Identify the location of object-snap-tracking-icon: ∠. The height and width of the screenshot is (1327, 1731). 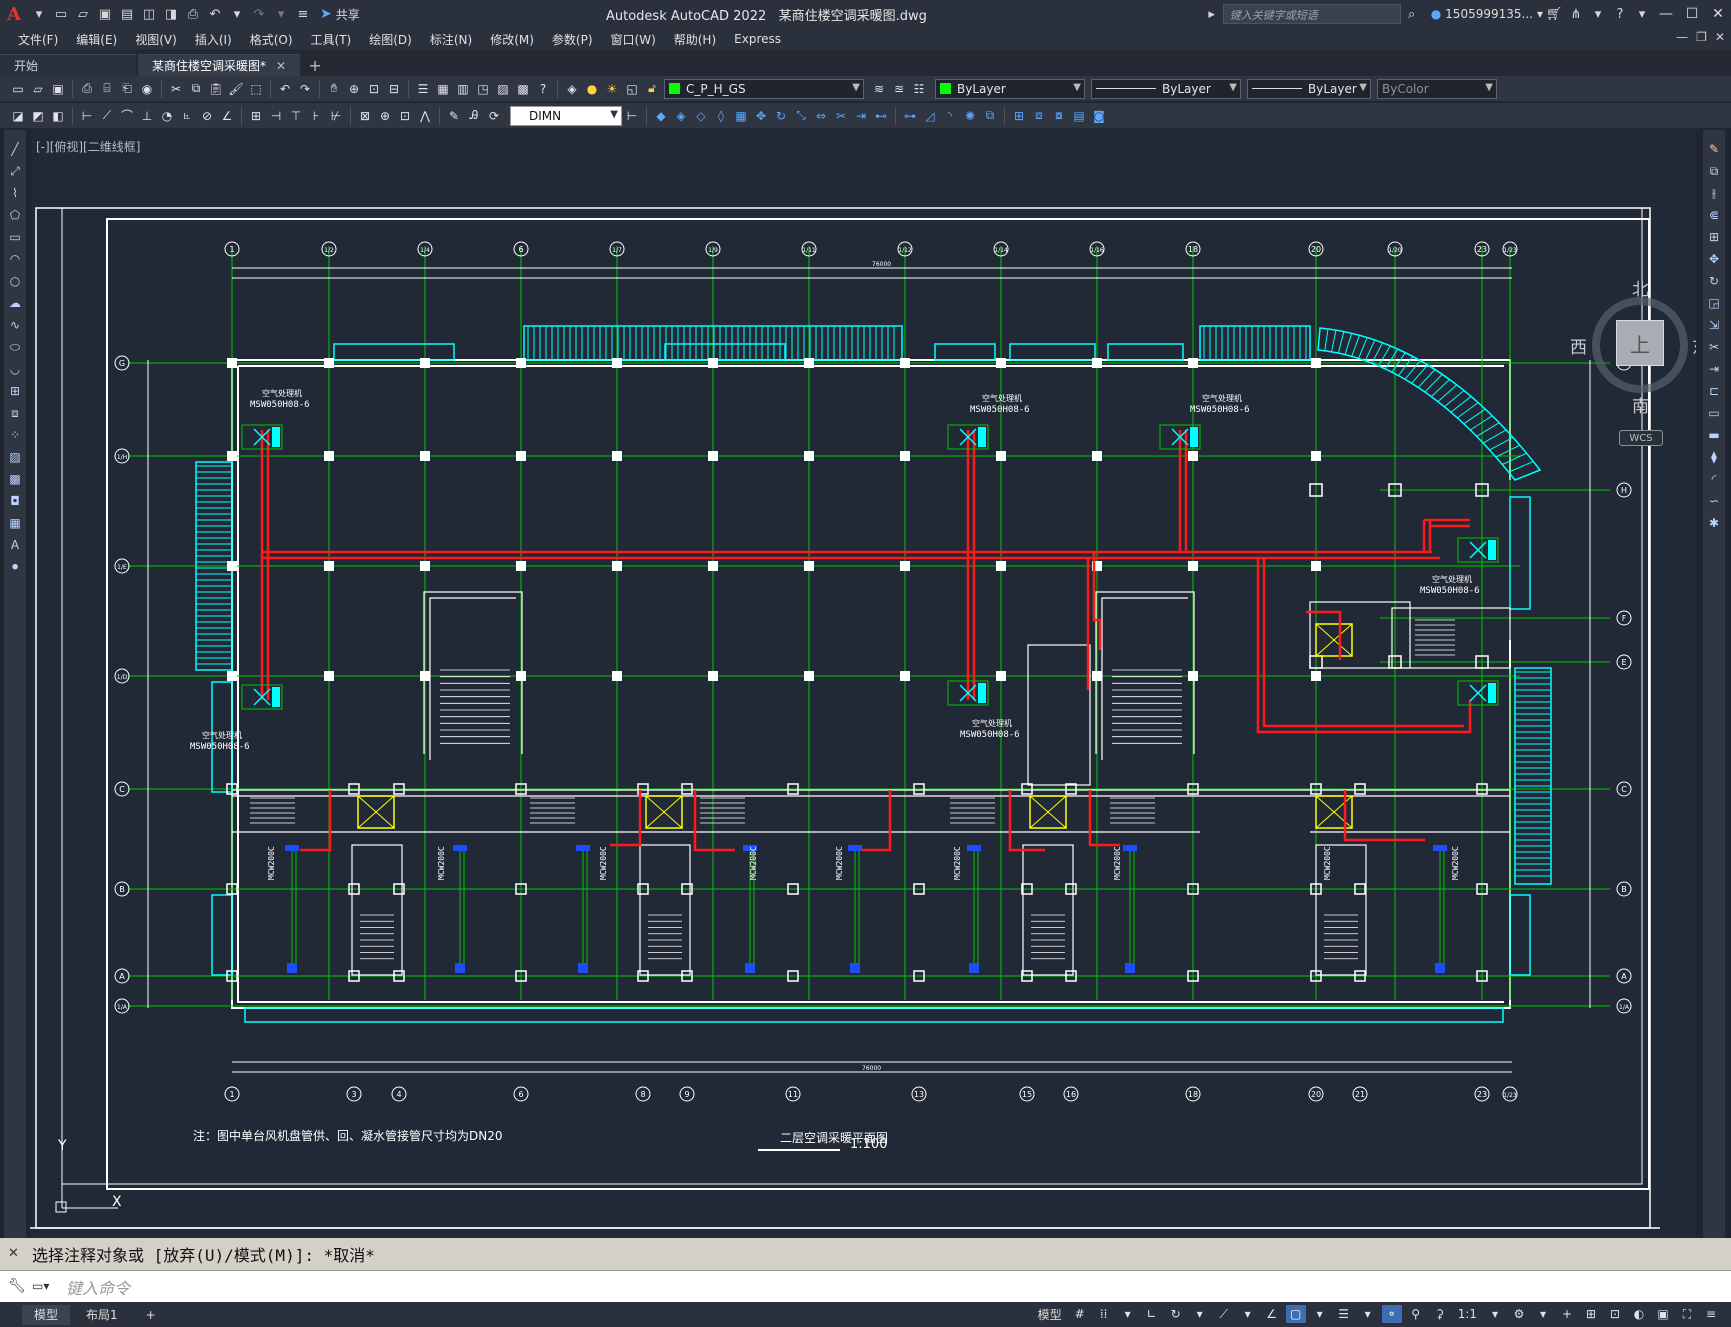
(1272, 1314).